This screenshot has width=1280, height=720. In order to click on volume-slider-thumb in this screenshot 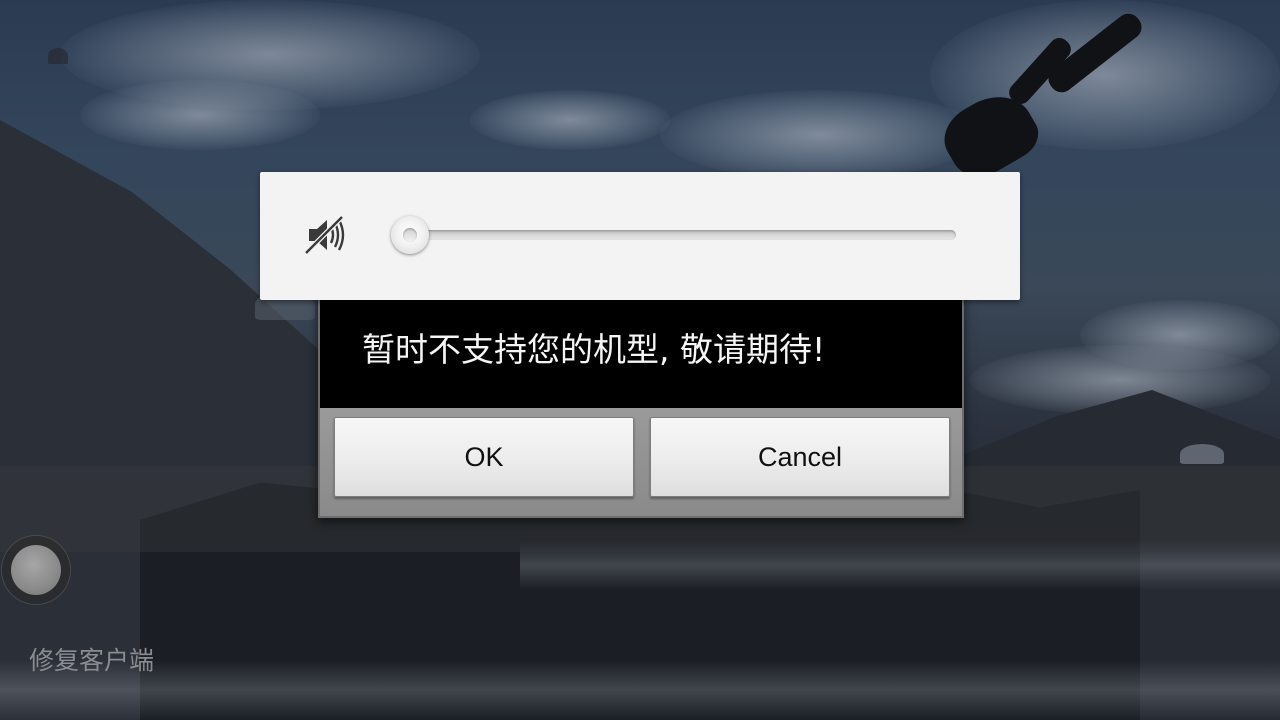, I will do `click(410, 235)`.